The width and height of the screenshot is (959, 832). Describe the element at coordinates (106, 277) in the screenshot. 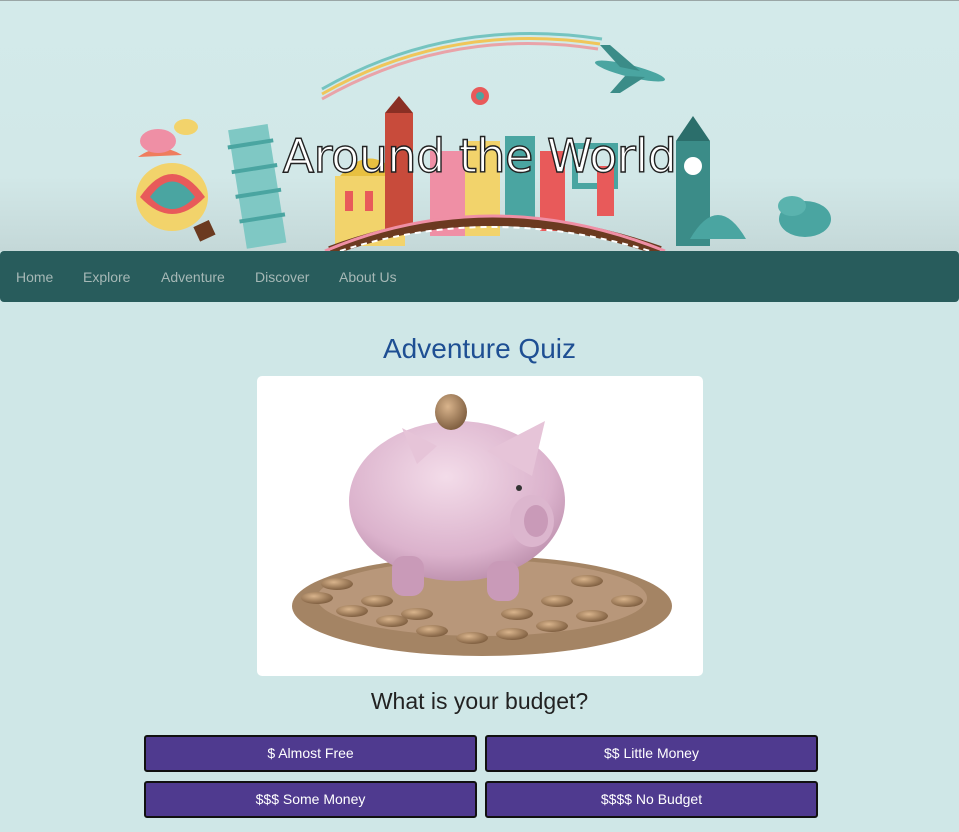

I see `nav-explore: Explore` at that location.